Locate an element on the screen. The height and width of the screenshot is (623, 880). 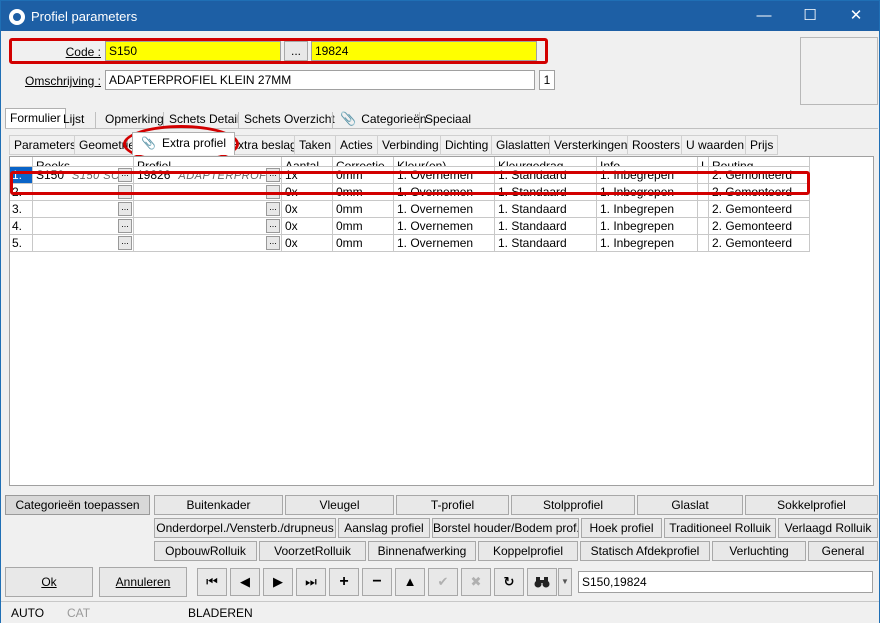
category-binnenafwerking: Binnenafwerking is located at coordinates (422, 551).